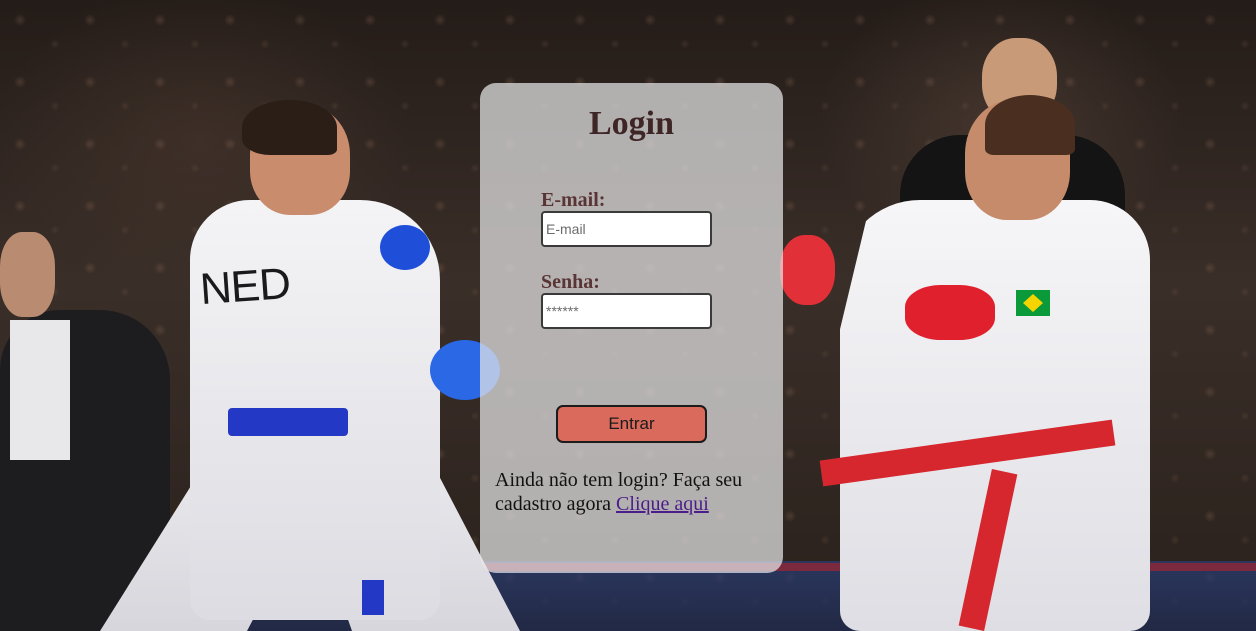  What do you see at coordinates (373, 597) in the screenshot?
I see `blue-belt-tail` at bounding box center [373, 597].